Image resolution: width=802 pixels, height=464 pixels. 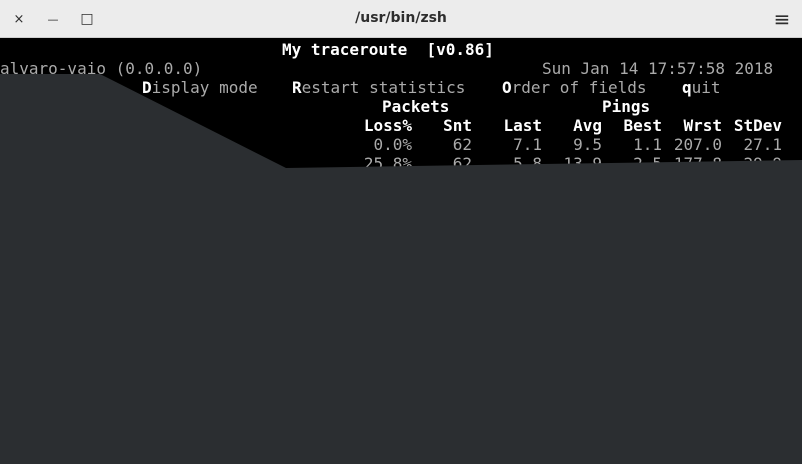 I want to click on row-0-last: 7.1, so click(x=527, y=144).